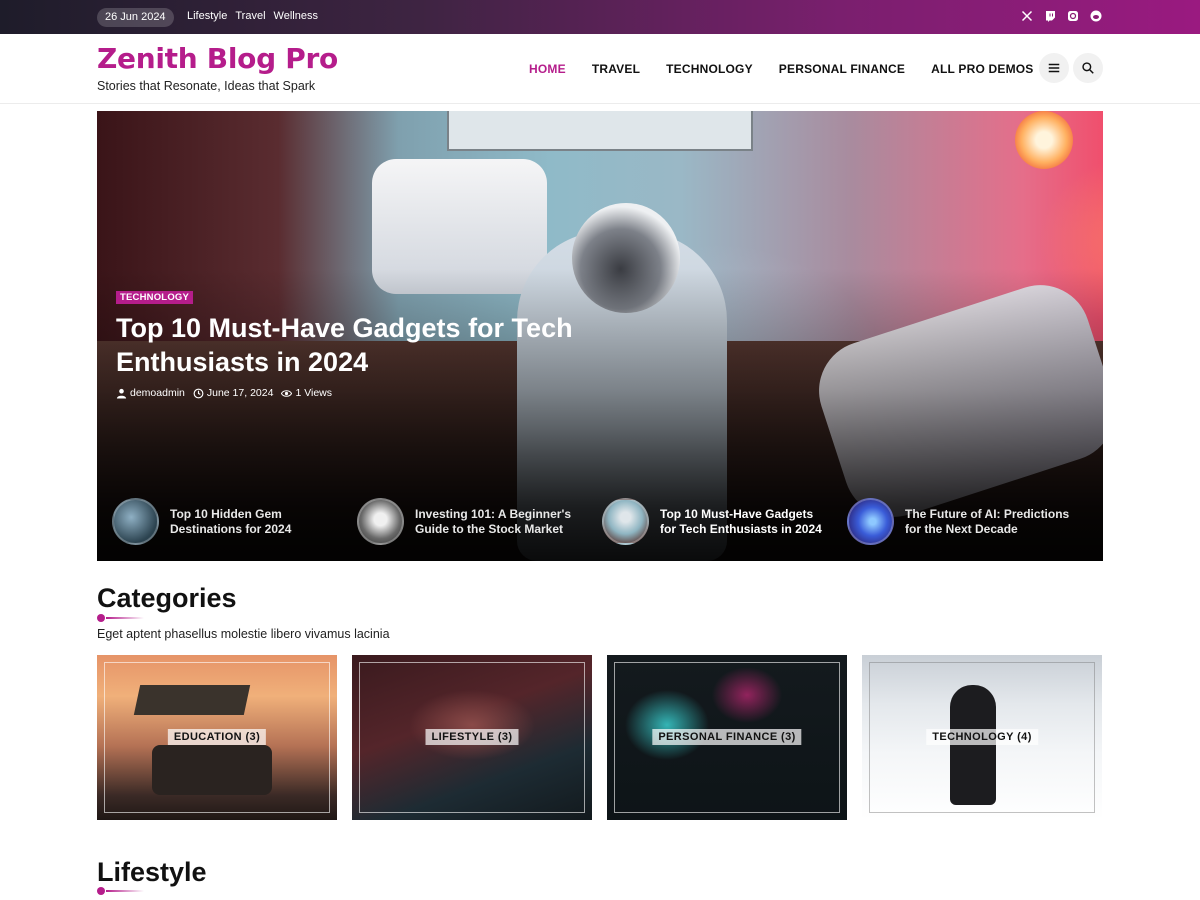 This screenshot has height=900, width=1200. I want to click on top-link-travel: Travel, so click(250, 16).